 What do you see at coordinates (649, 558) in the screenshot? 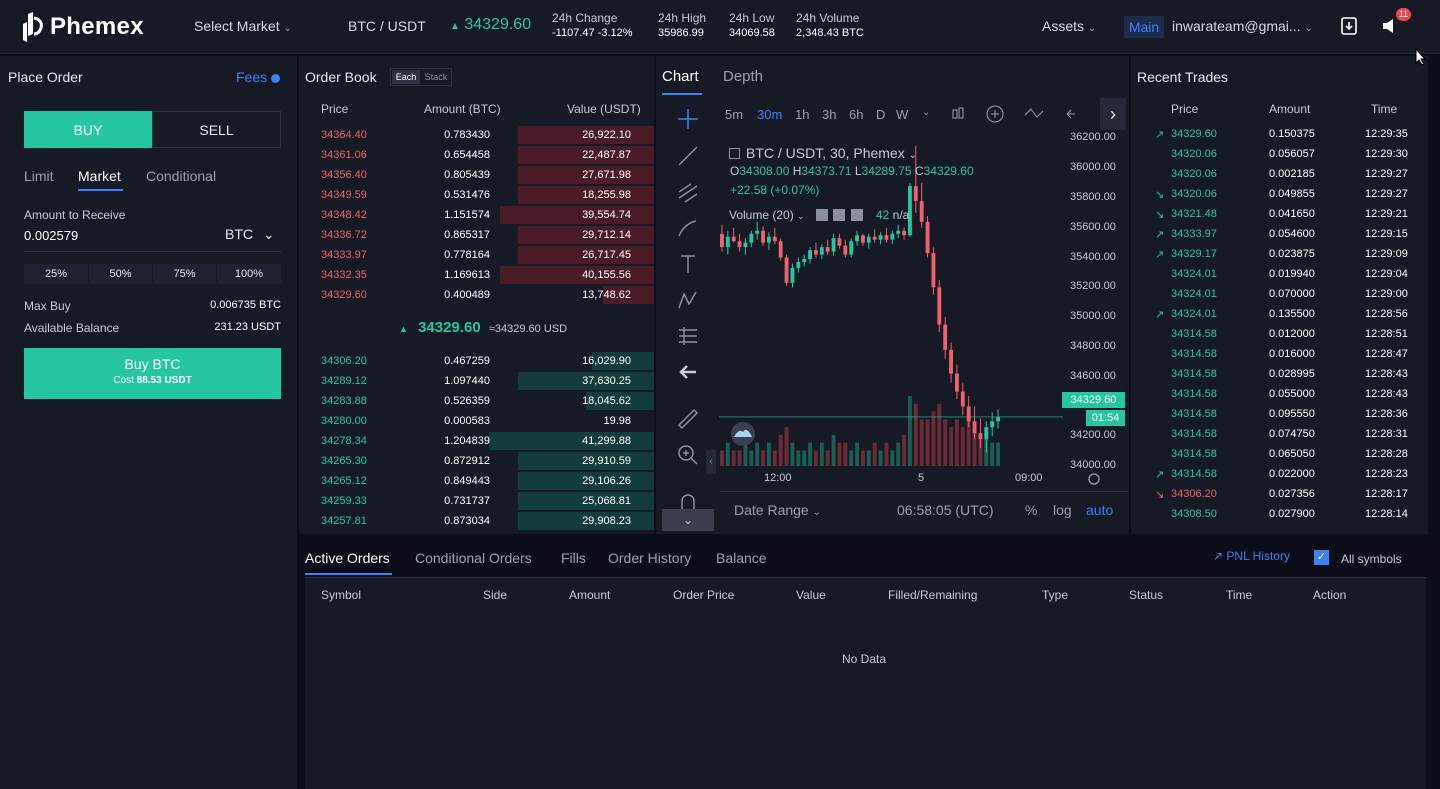
I see `tab-order-history: Order History` at bounding box center [649, 558].